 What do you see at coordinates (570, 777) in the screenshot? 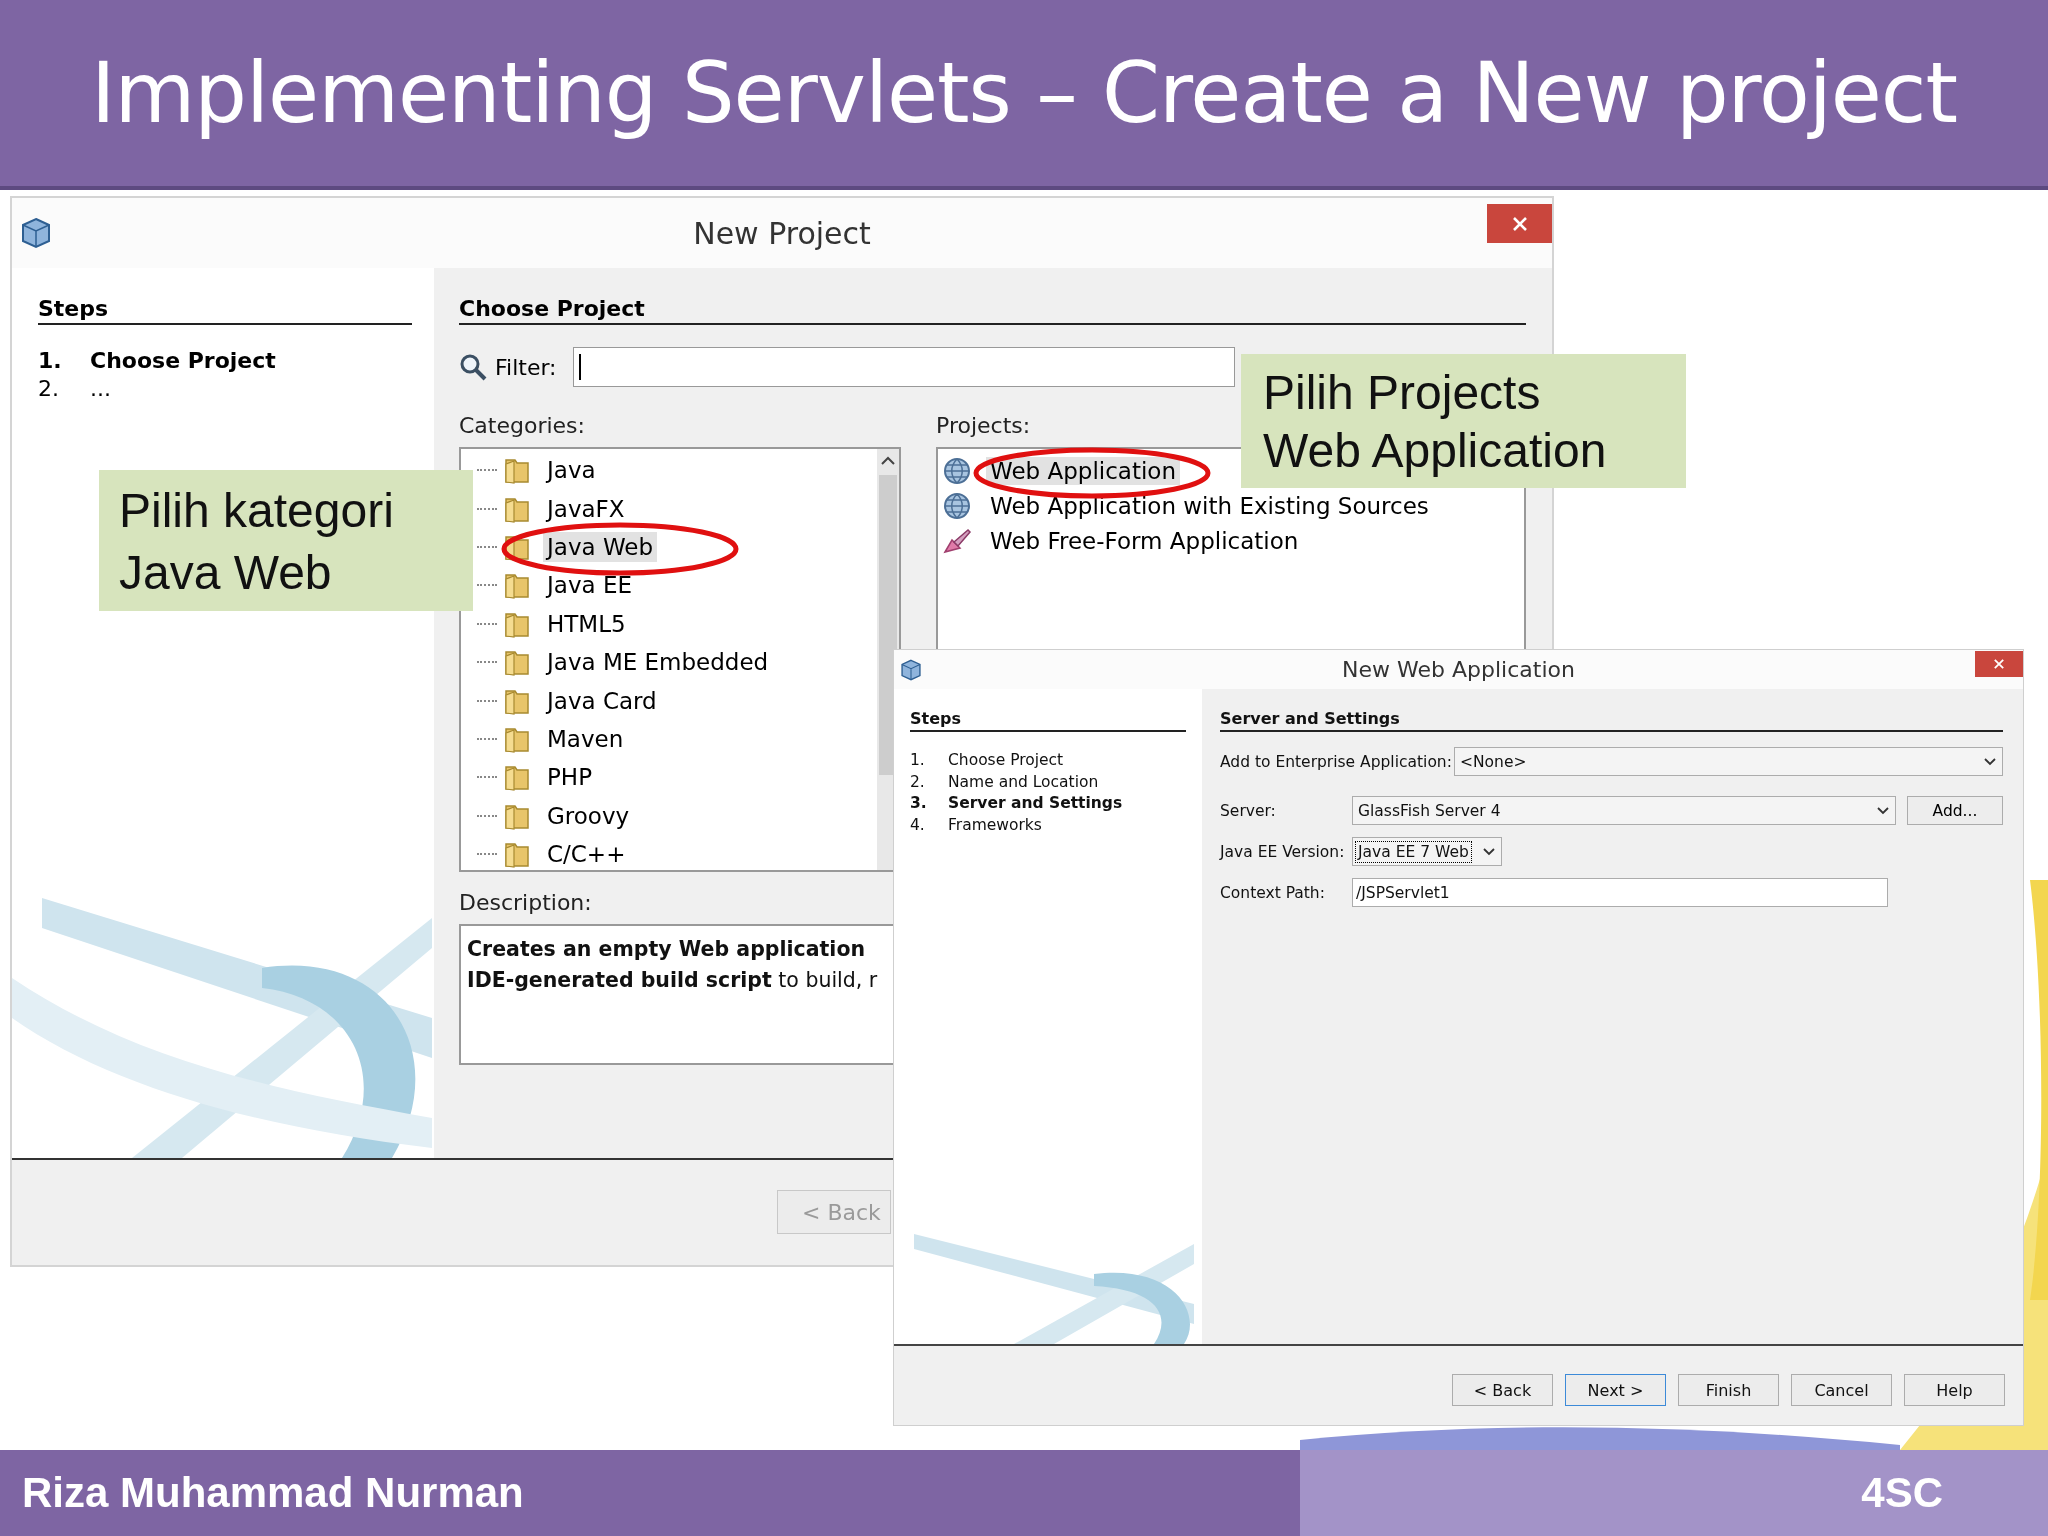
I see `category-item: PHP` at bounding box center [570, 777].